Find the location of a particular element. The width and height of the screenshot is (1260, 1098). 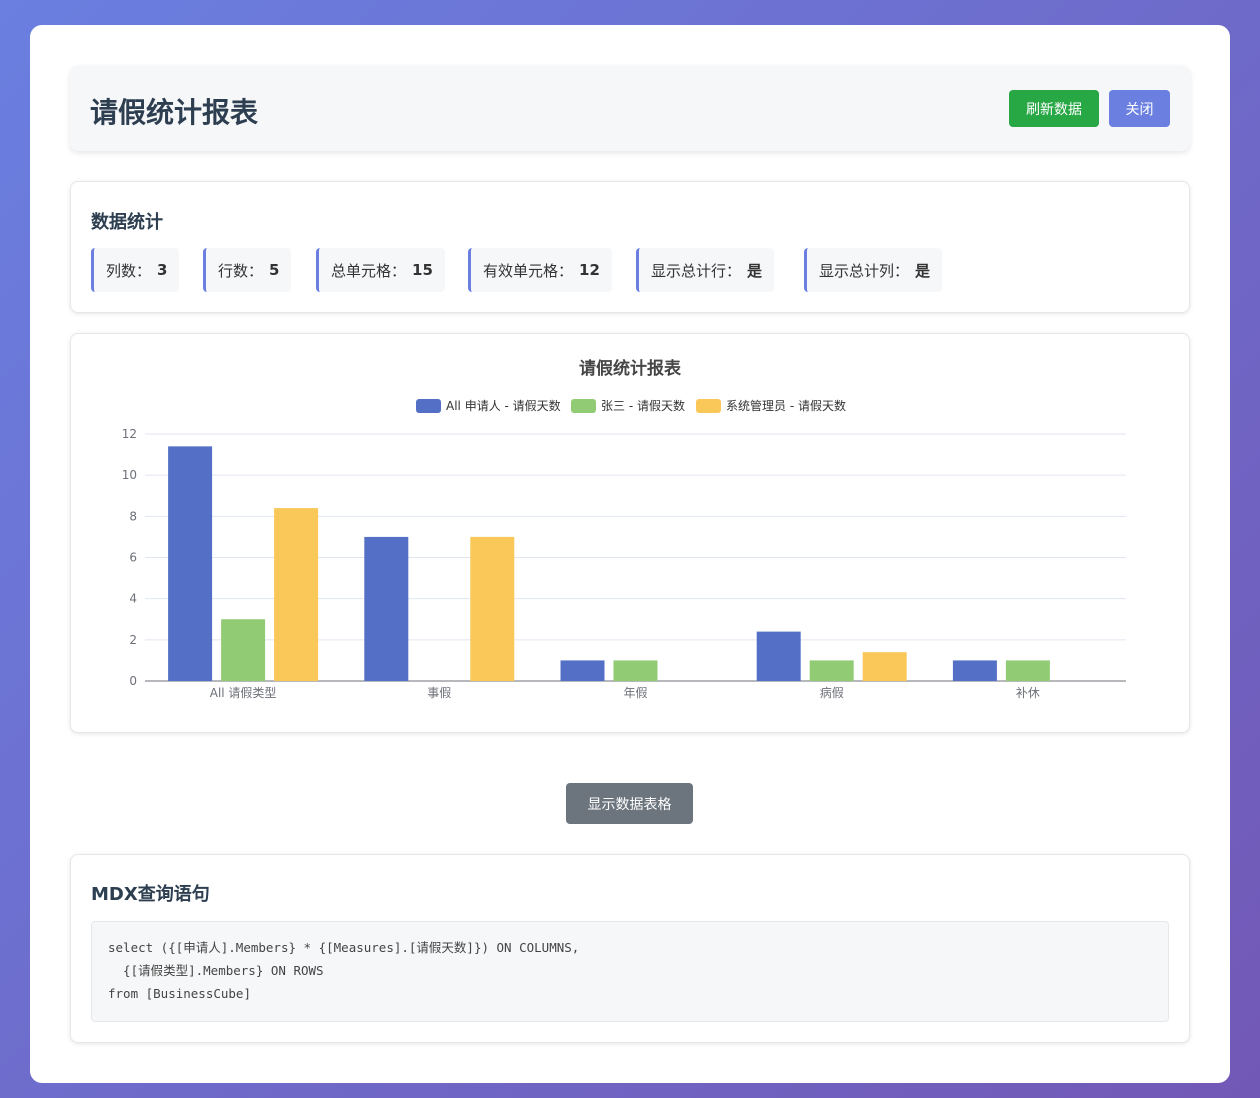

y-tick-label: 12 is located at coordinates (129, 434).